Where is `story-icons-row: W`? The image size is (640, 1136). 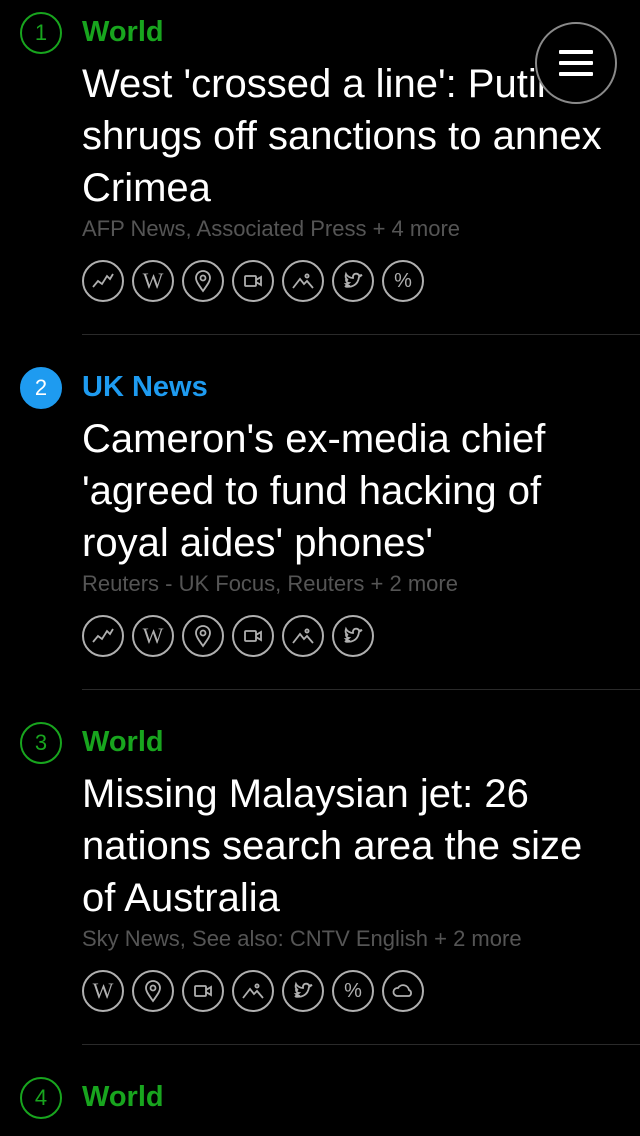 story-icons-row: W is located at coordinates (232, 636).